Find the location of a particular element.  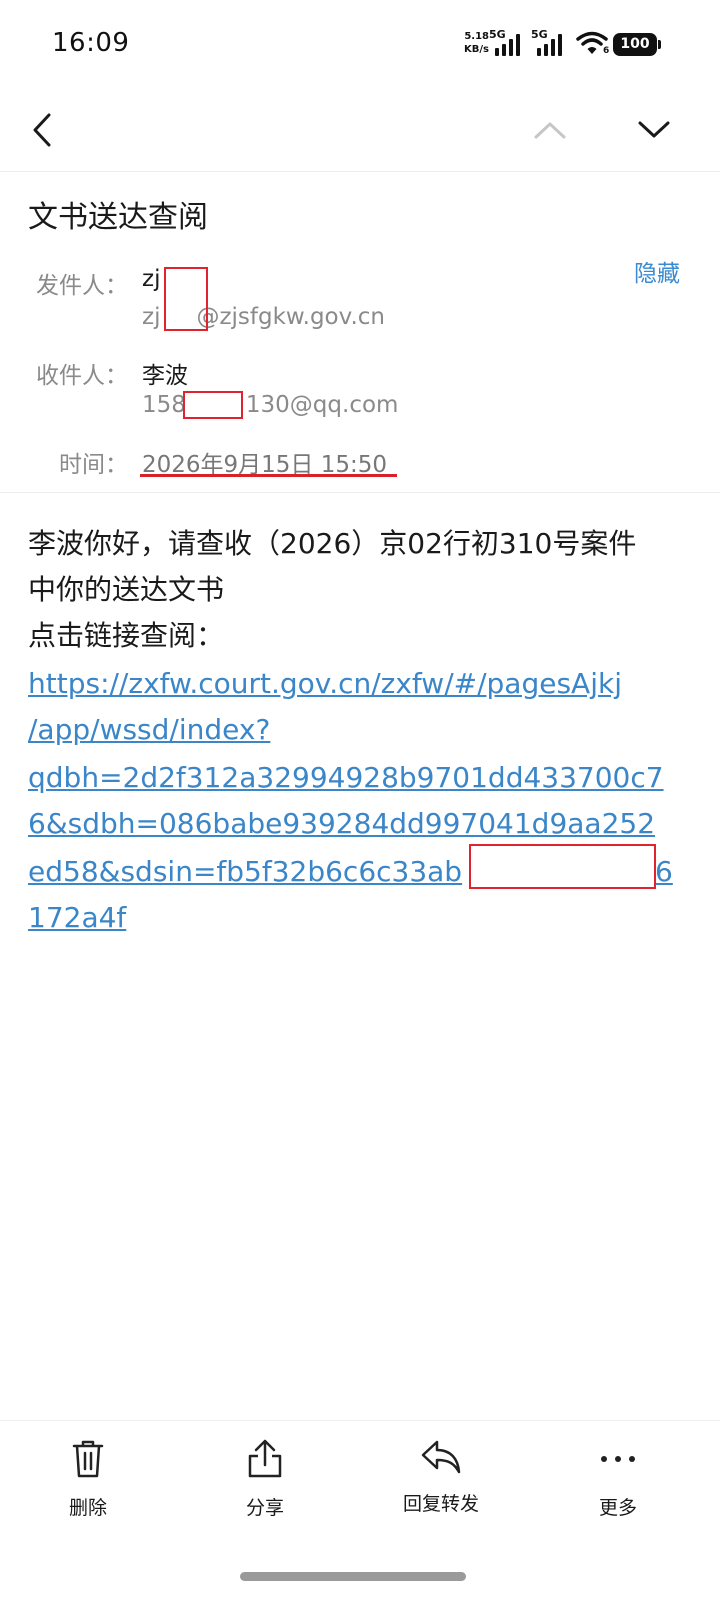

more-icon is located at coordinates (618, 1459).